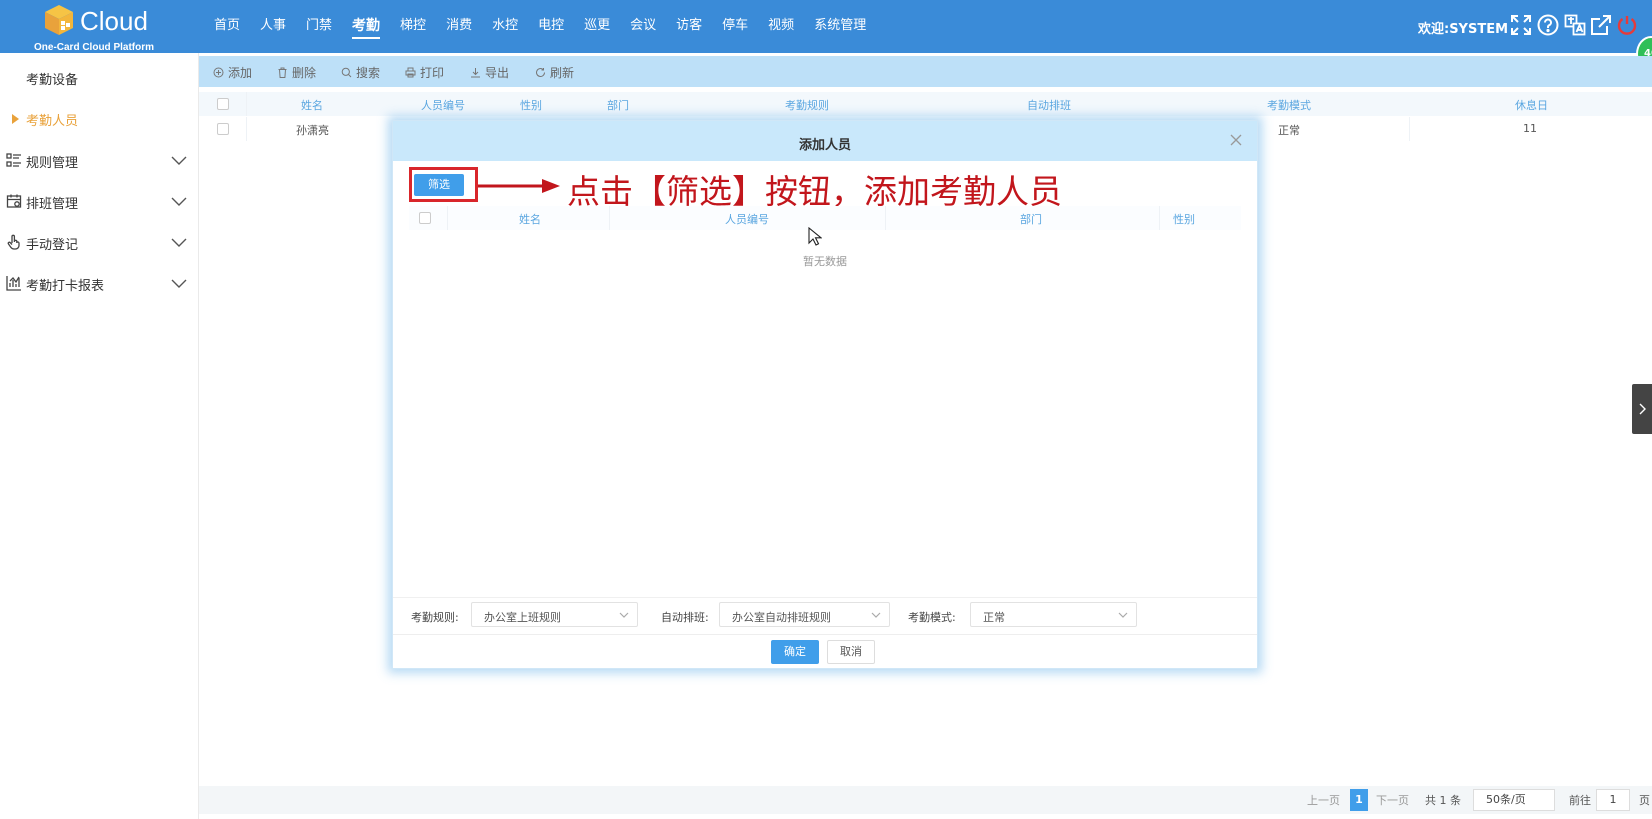 The height and width of the screenshot is (819, 1652). I want to click on sidebar-item-label: 考勤设备, so click(52, 80).